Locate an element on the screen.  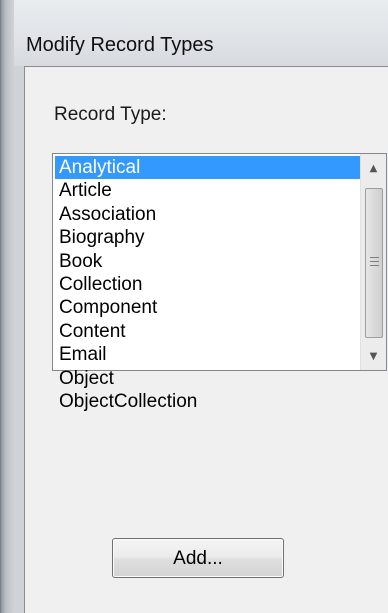
record-type-label: Record Type: is located at coordinates (110, 114).